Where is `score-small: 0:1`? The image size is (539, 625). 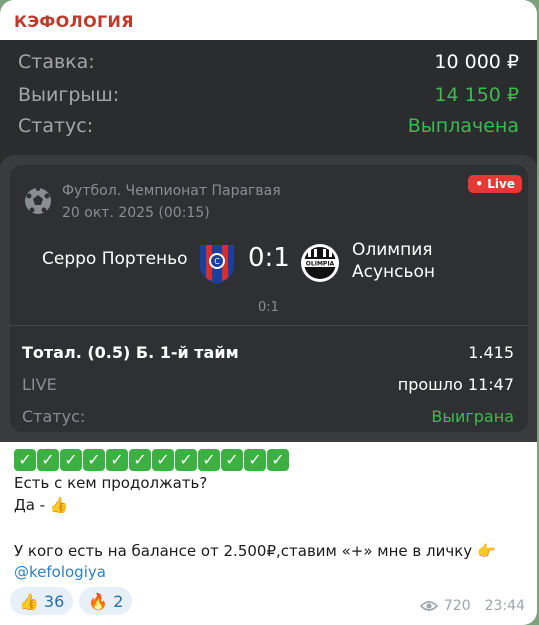
score-small: 0:1 is located at coordinates (268, 307).